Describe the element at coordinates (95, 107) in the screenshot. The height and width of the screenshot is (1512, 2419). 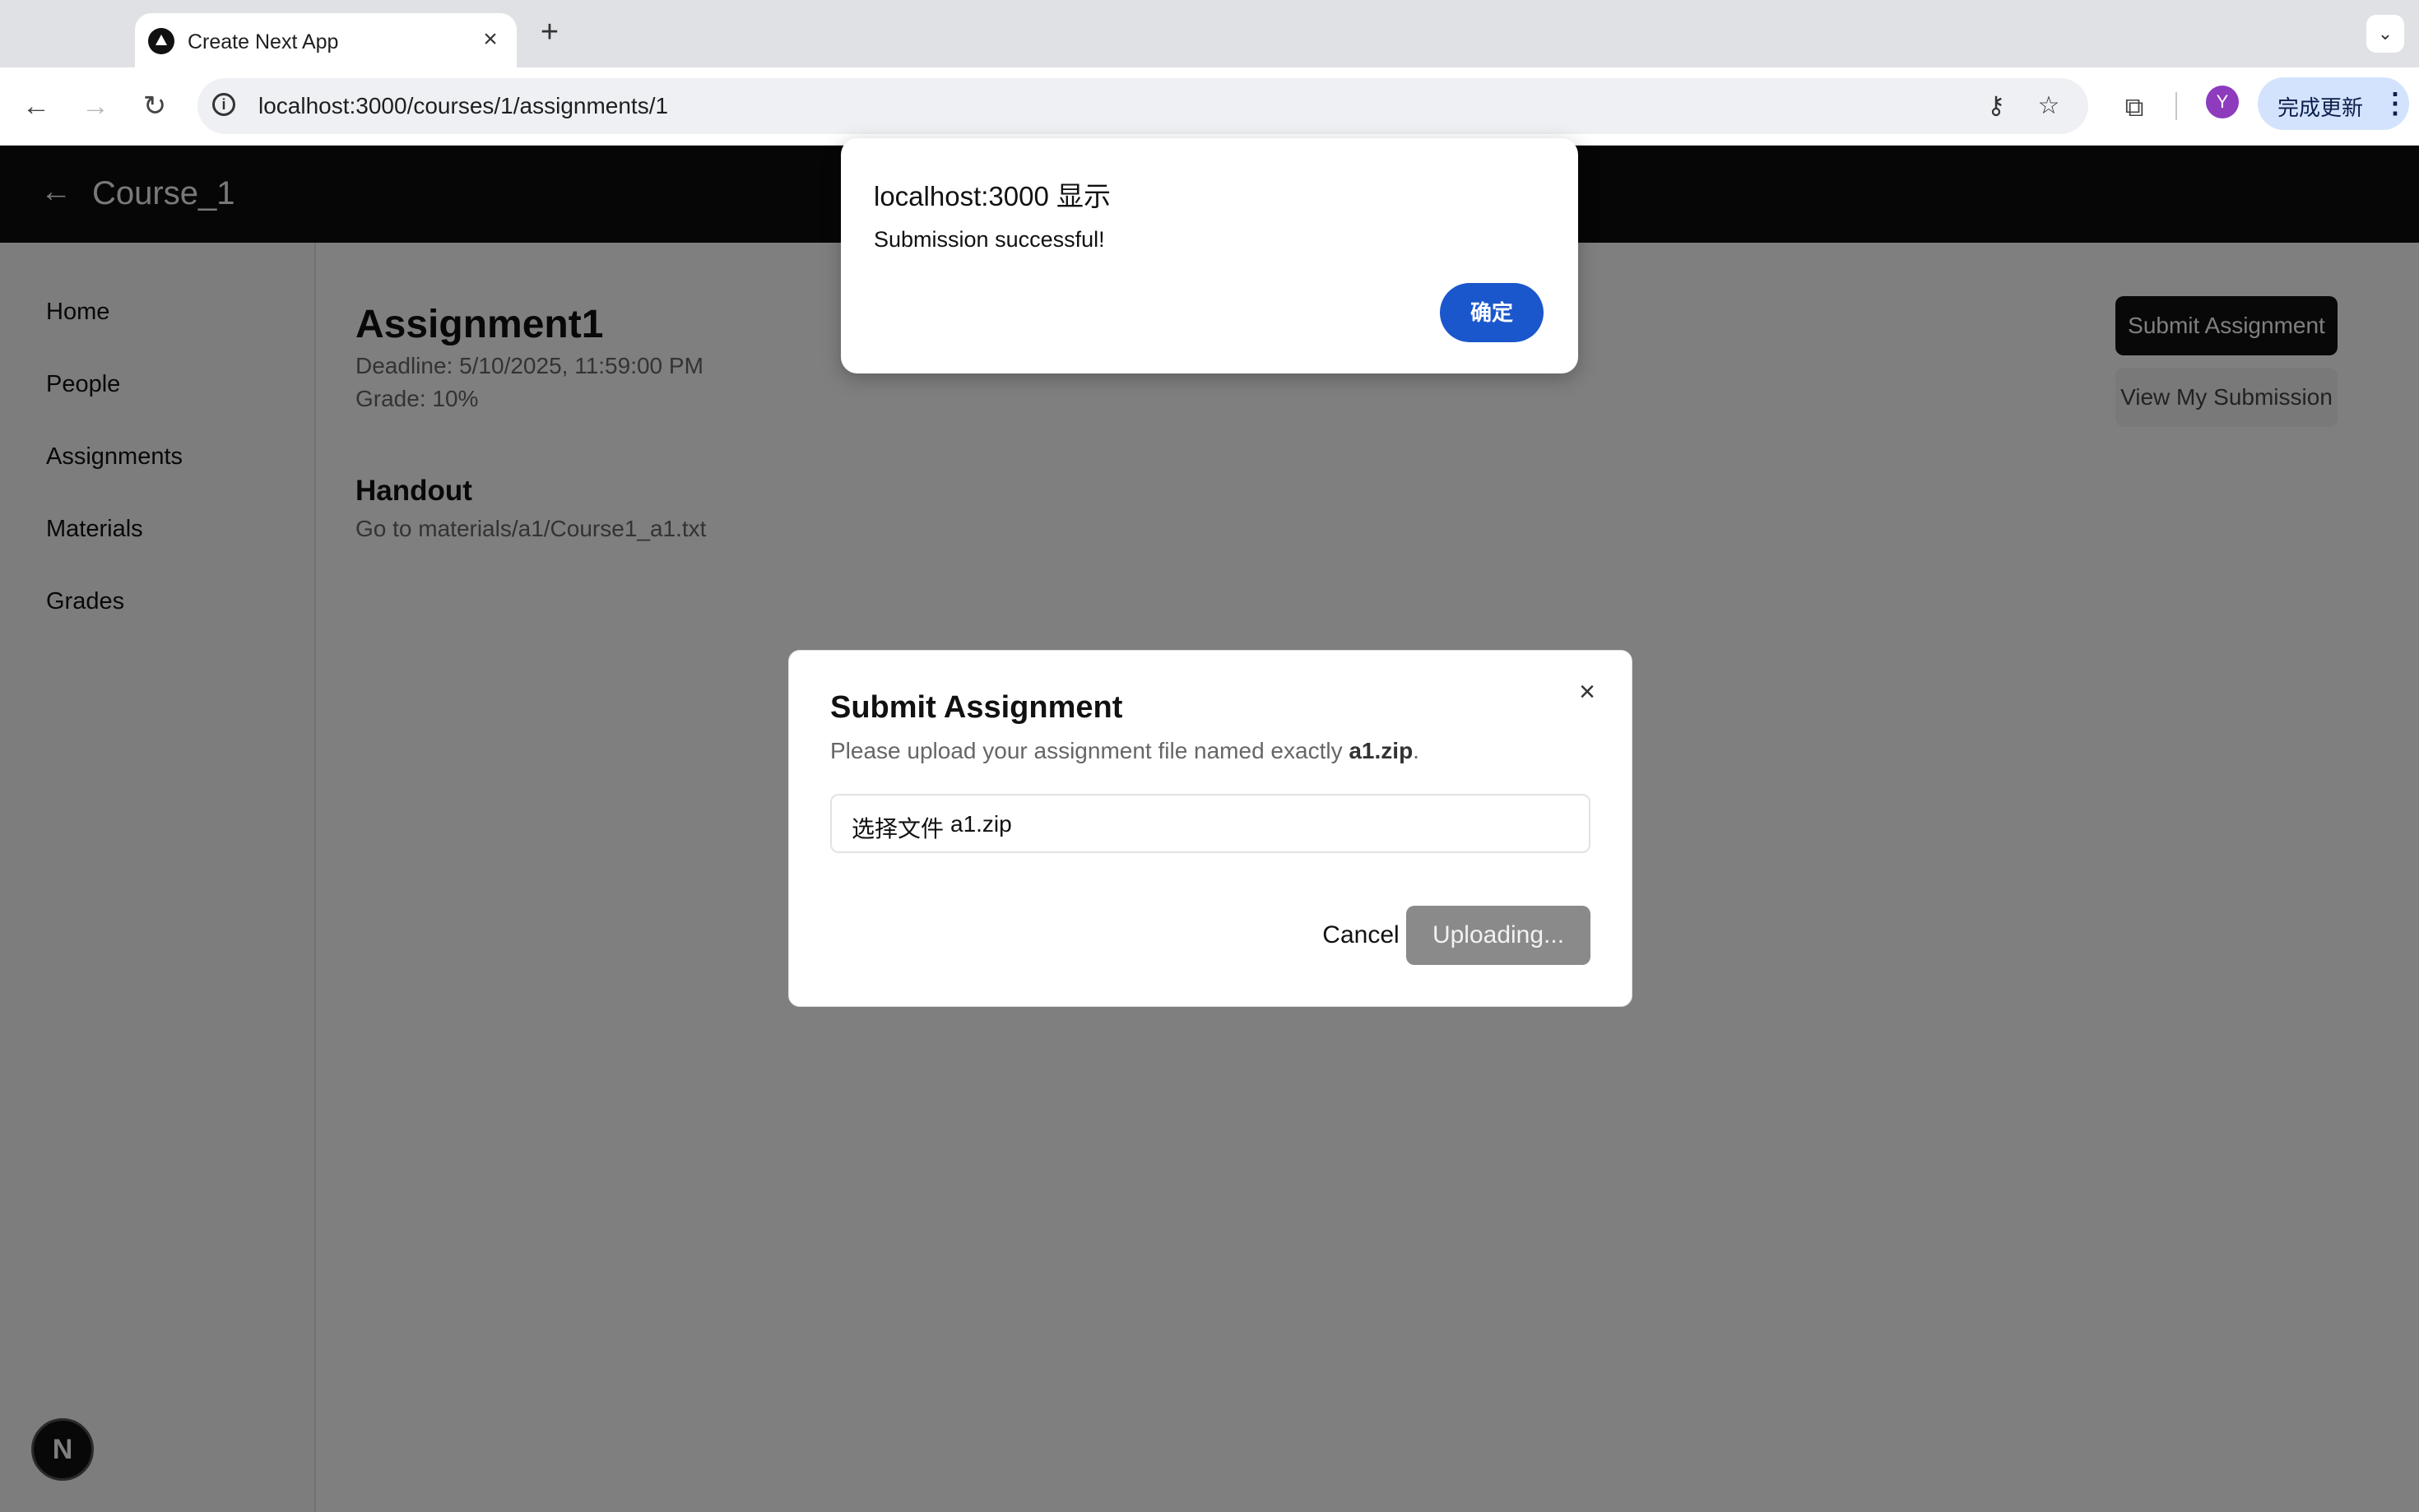
I see `forward-arrow-icon: →` at that location.